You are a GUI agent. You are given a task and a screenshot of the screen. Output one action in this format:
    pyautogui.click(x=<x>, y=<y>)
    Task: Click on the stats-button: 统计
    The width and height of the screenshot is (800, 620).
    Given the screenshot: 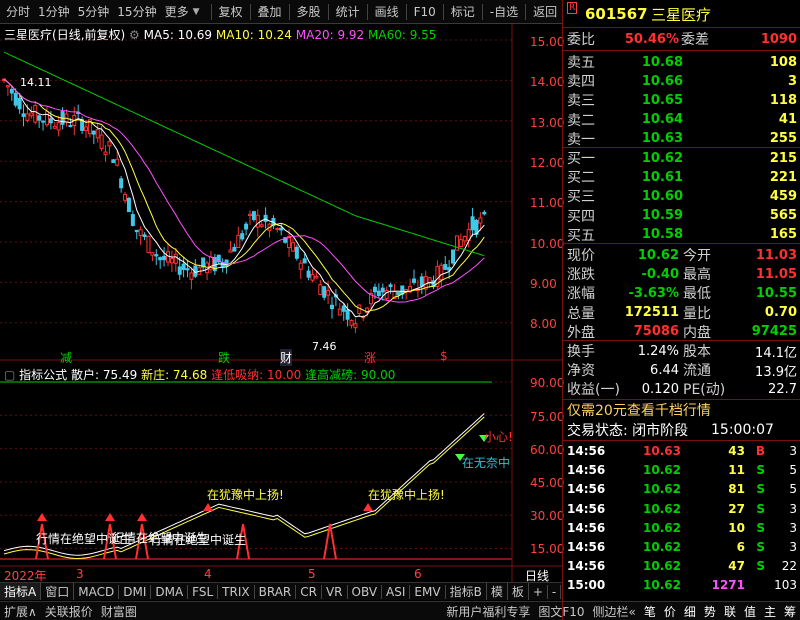 What is the action you would take?
    pyautogui.click(x=348, y=11)
    